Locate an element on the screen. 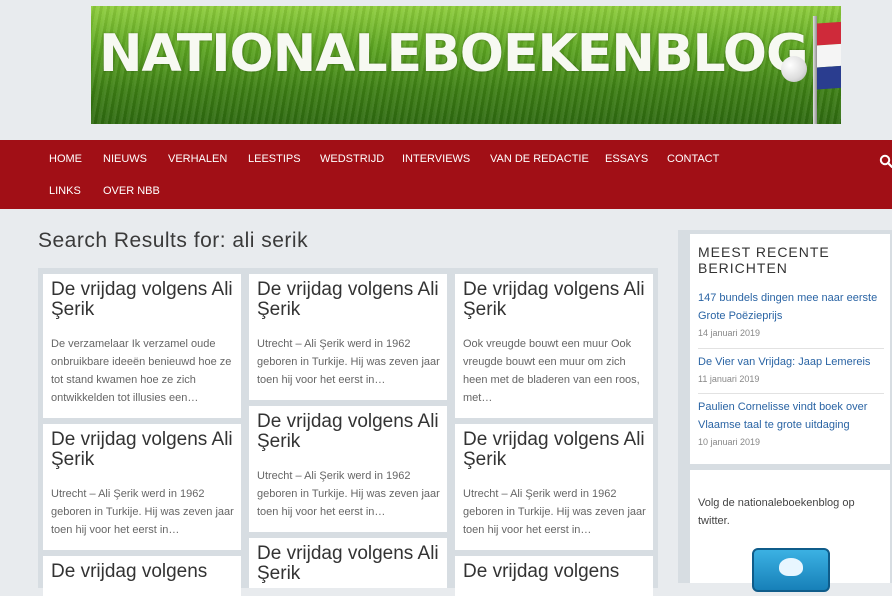  recent-post-date: 11 januari 2019 is located at coordinates (729, 379).